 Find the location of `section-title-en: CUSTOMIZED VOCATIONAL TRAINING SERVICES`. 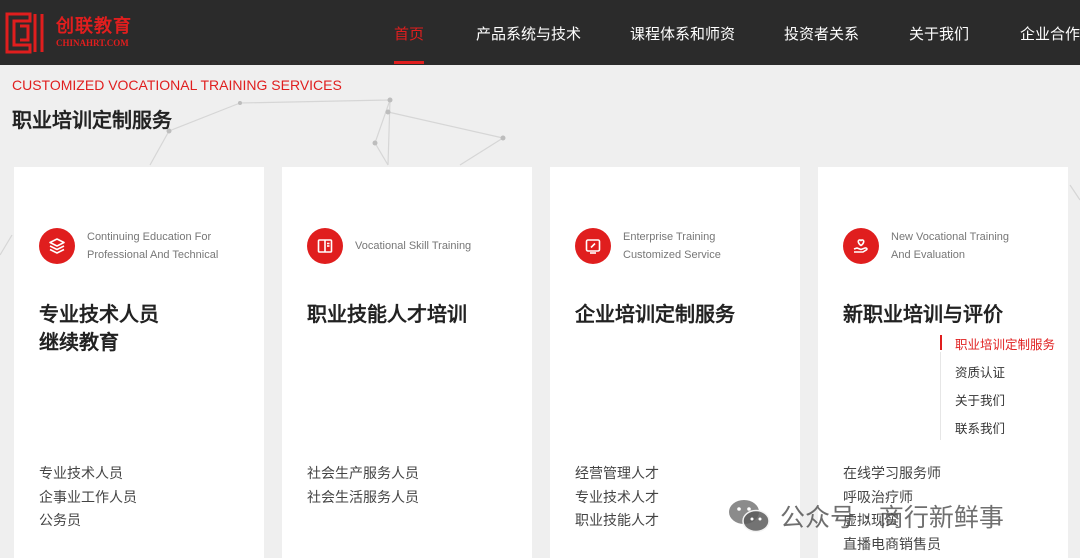

section-title-en: CUSTOMIZED VOCATIONAL TRAINING SERVICES is located at coordinates (177, 85).